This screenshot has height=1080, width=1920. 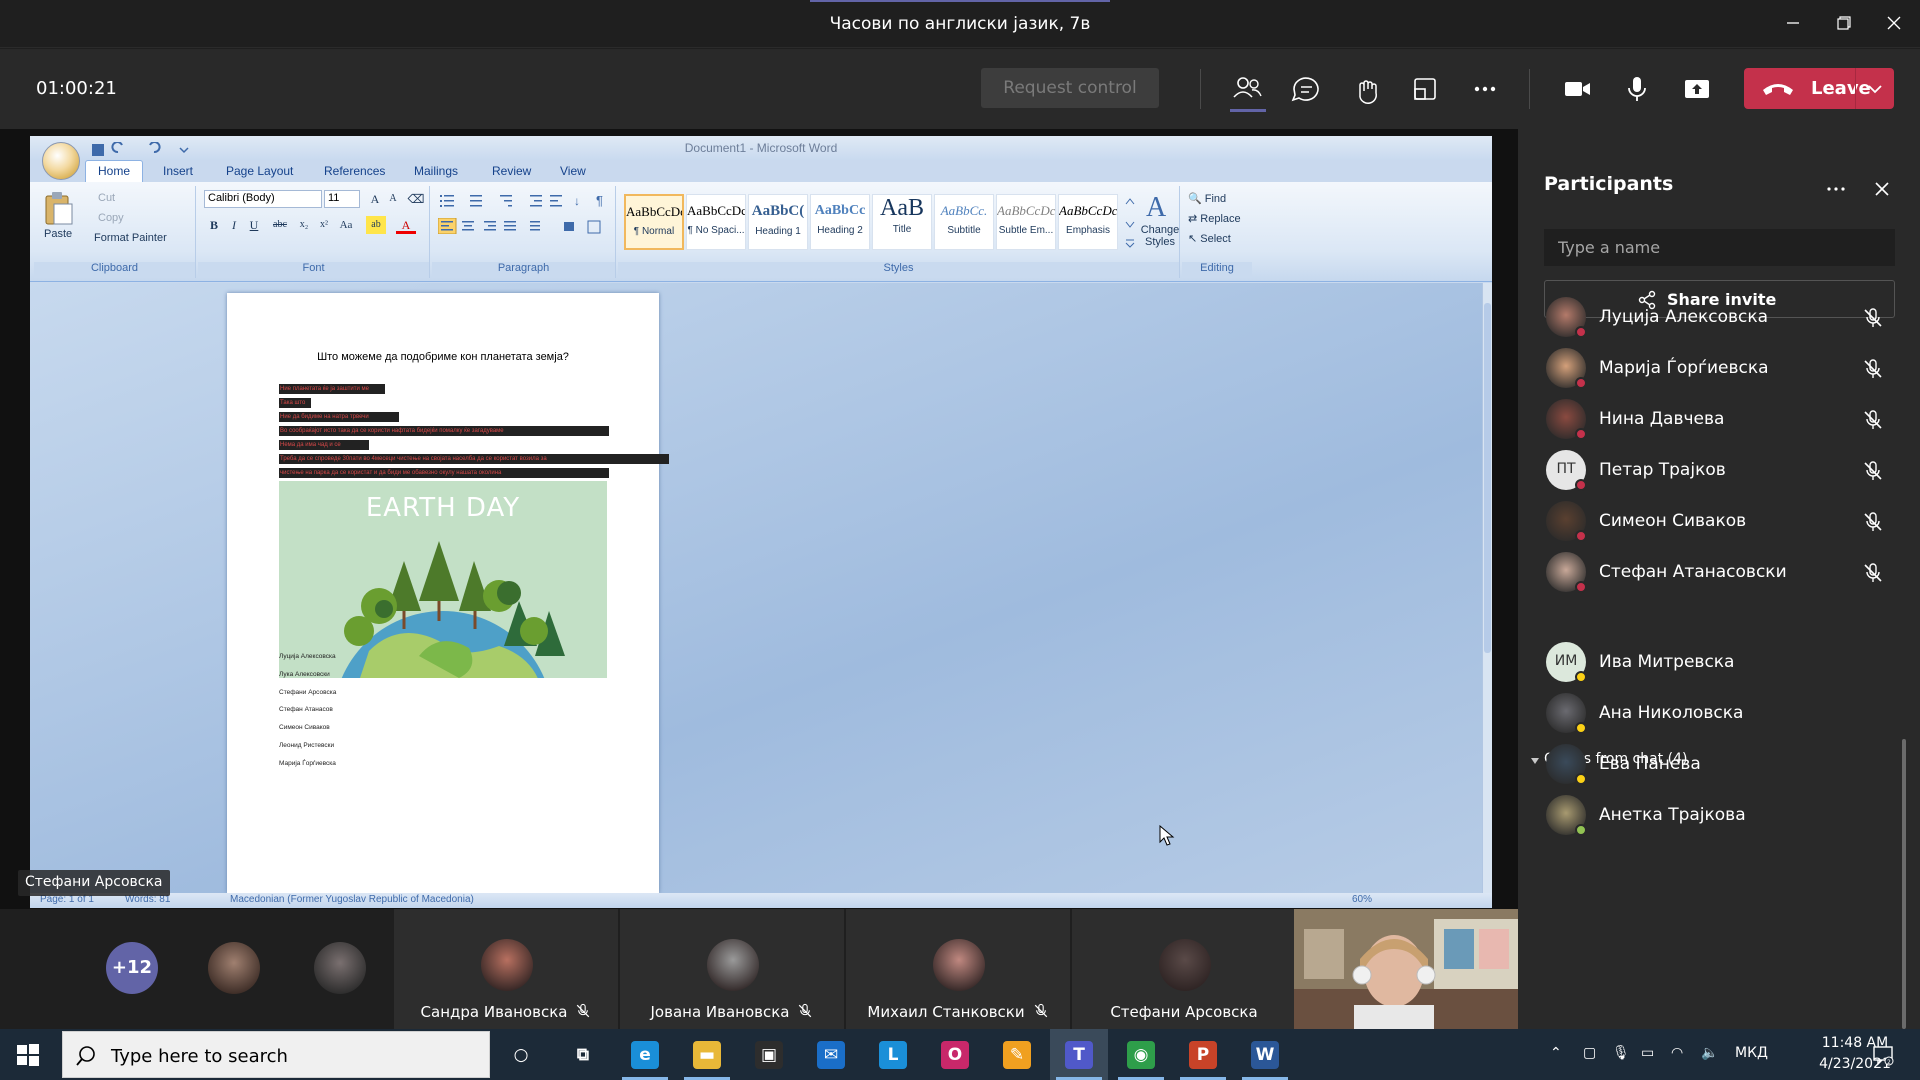 I want to click on taskbar-app-store: ▣, so click(x=769, y=1054).